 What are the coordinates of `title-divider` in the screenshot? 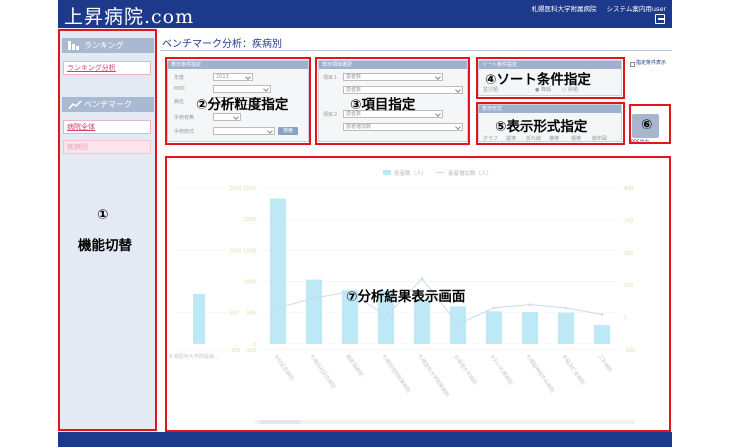 It's located at (416, 50).